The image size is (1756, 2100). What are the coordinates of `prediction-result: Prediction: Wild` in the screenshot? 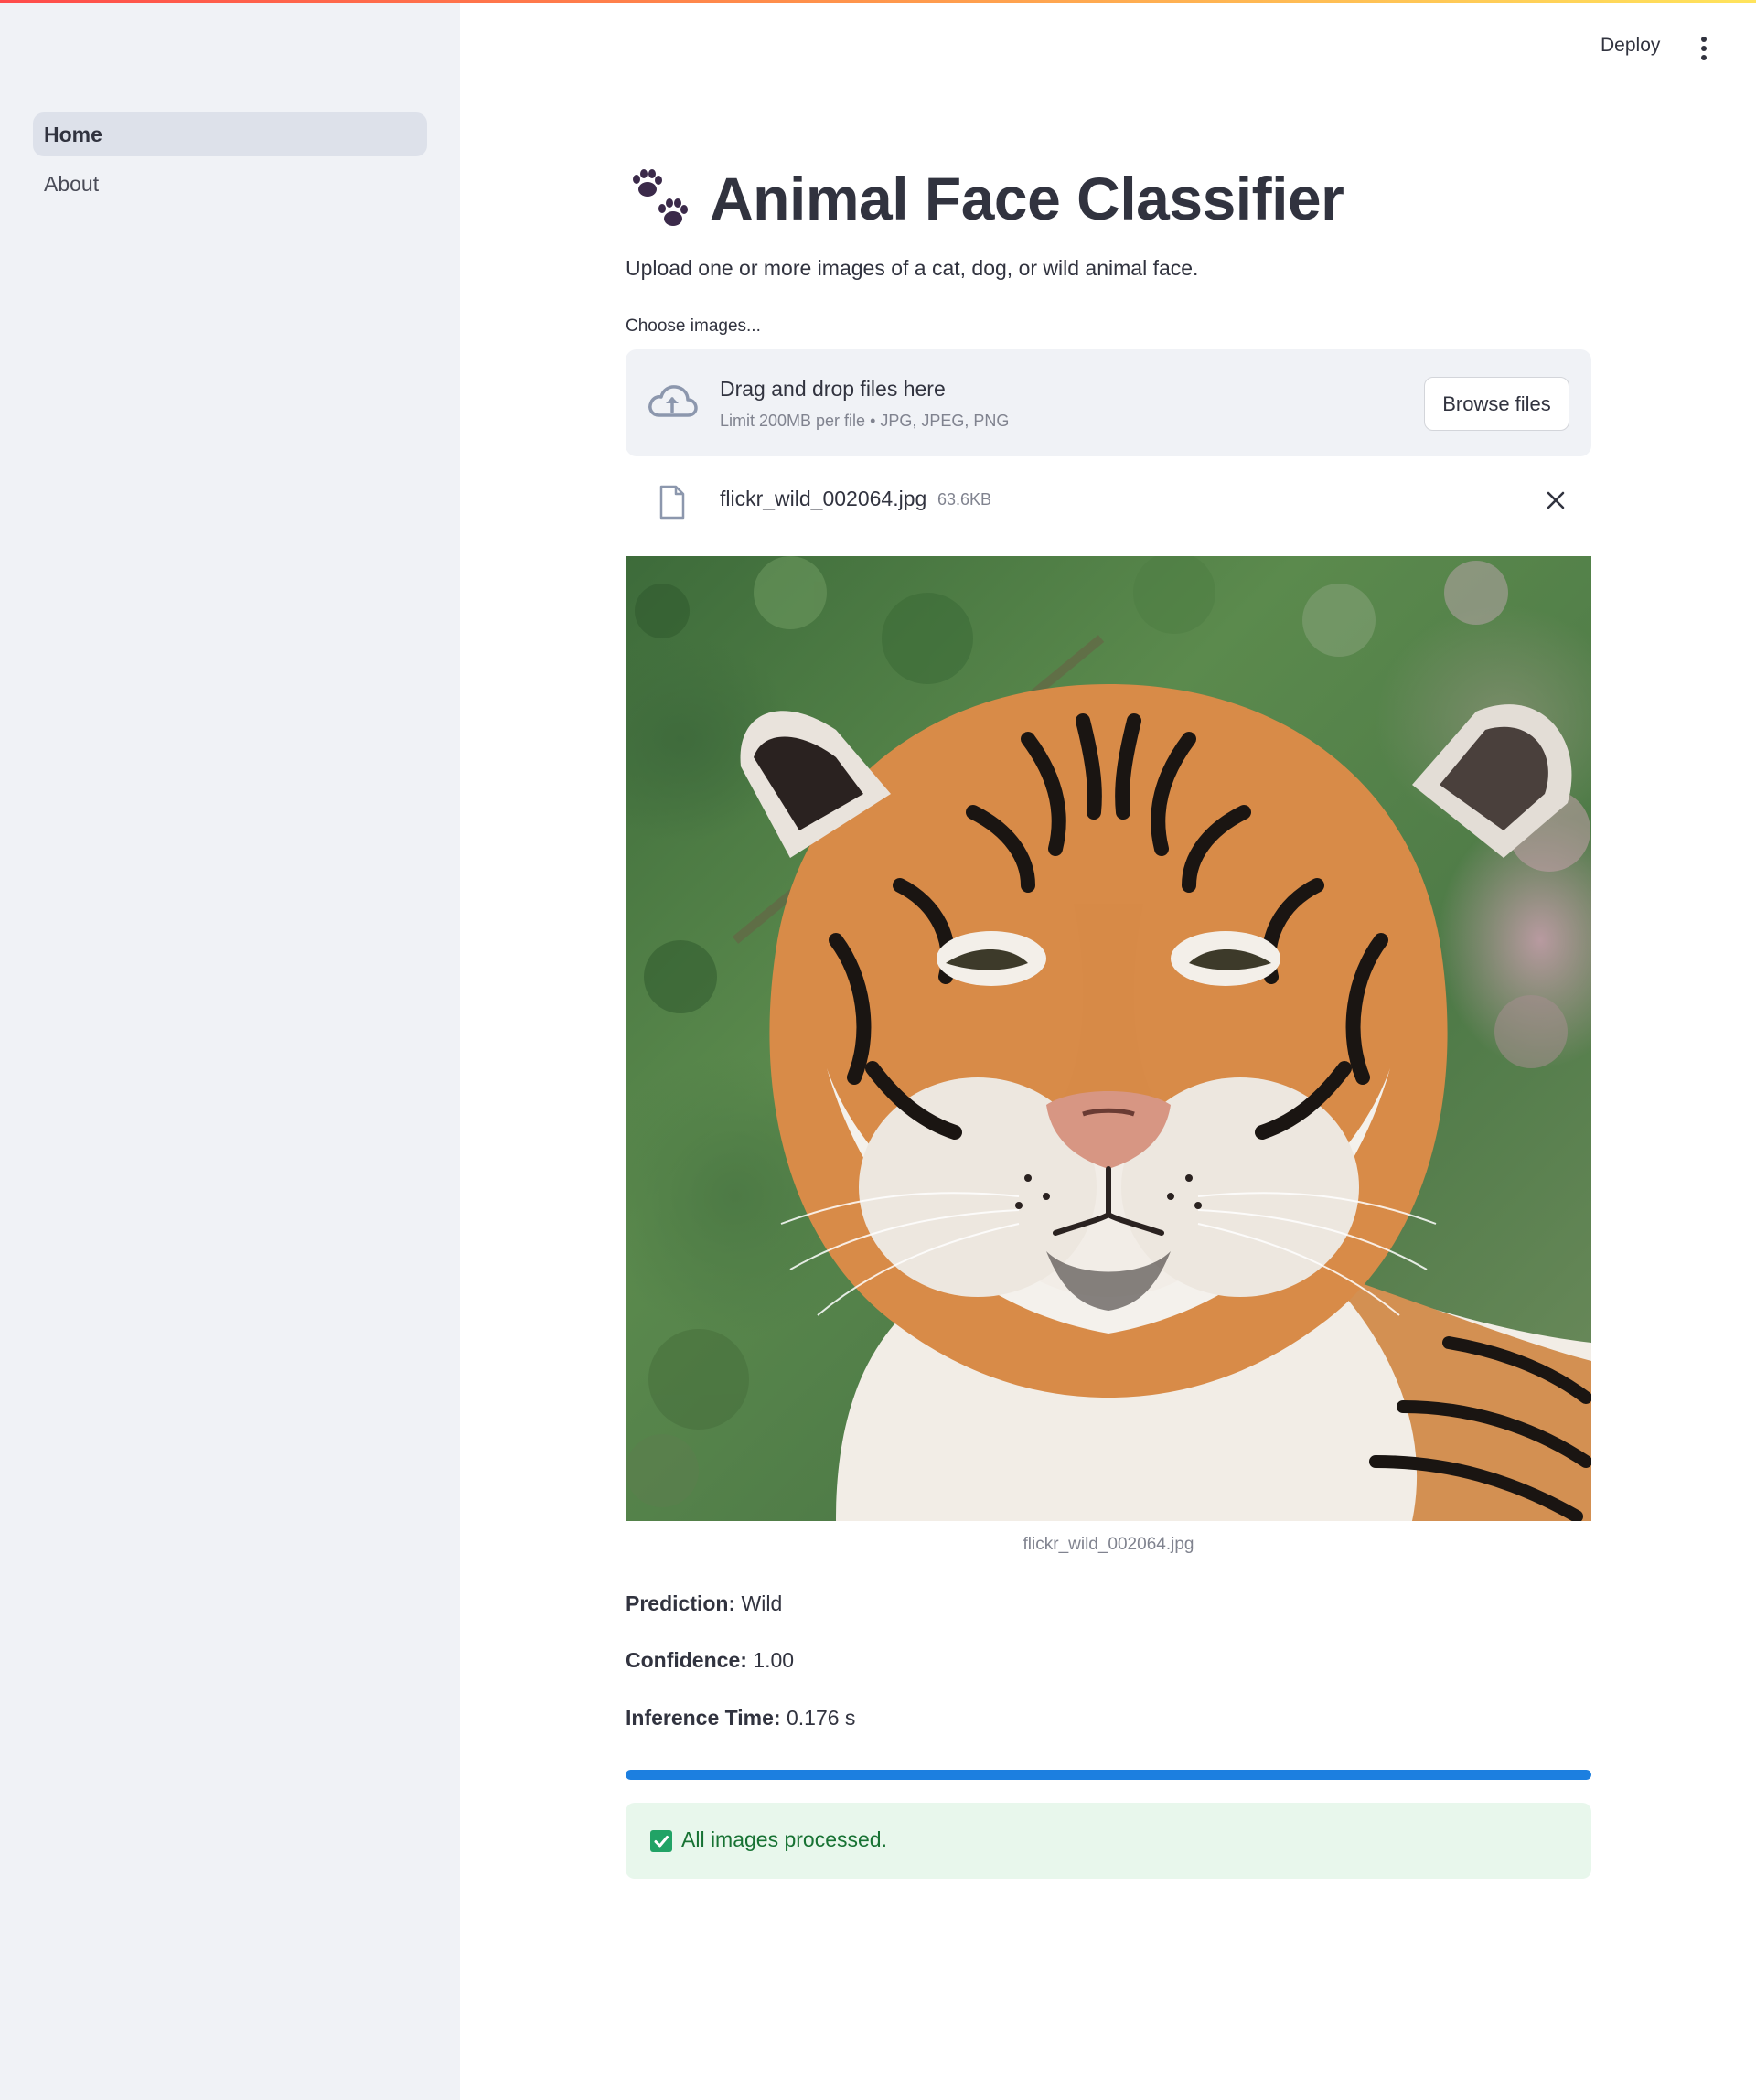 It's located at (704, 1603).